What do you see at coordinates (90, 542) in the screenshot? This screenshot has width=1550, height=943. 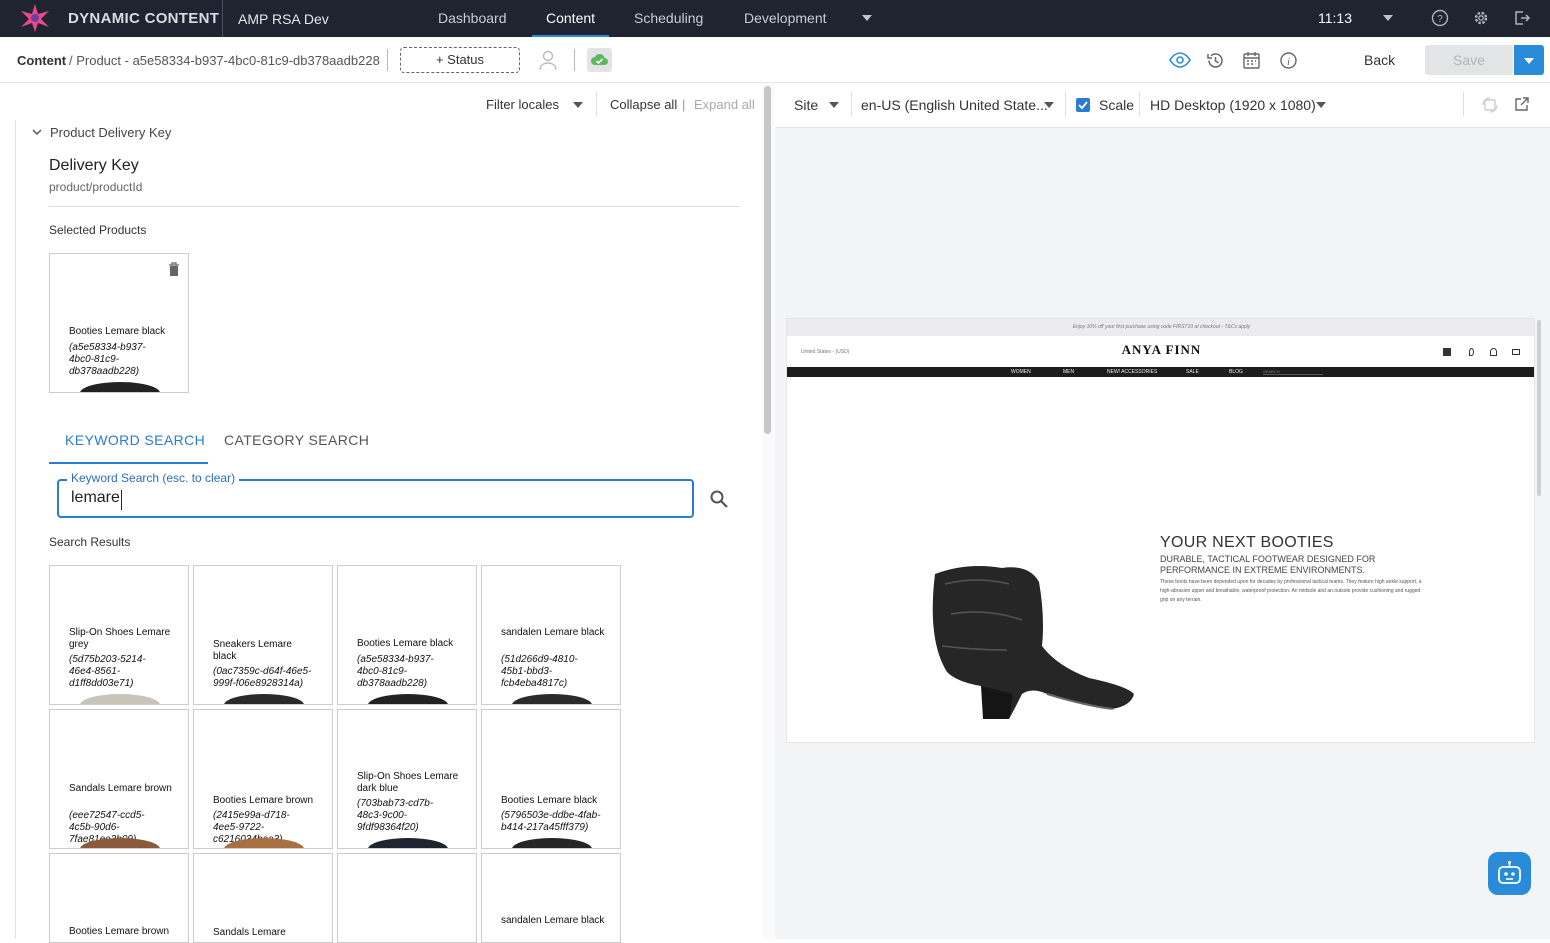 I see `search-results-label: Search Results` at bounding box center [90, 542].